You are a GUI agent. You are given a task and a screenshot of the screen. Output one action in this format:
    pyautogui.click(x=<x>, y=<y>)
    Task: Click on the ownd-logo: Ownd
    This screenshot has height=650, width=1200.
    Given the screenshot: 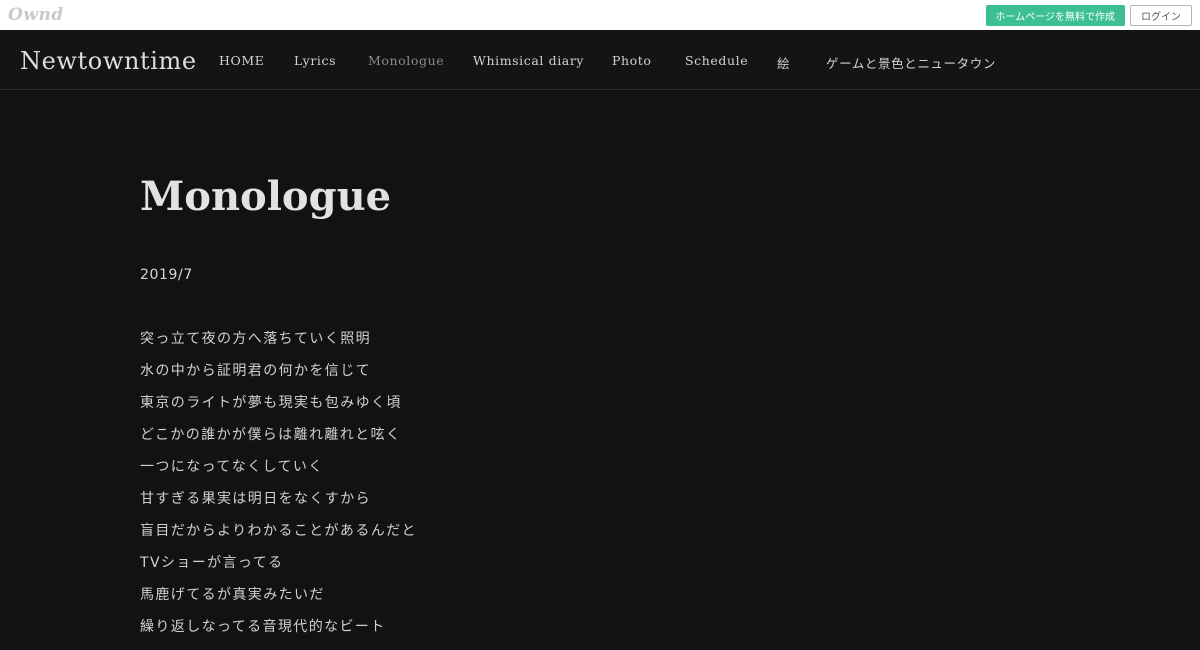 What is the action you would take?
    pyautogui.click(x=36, y=15)
    